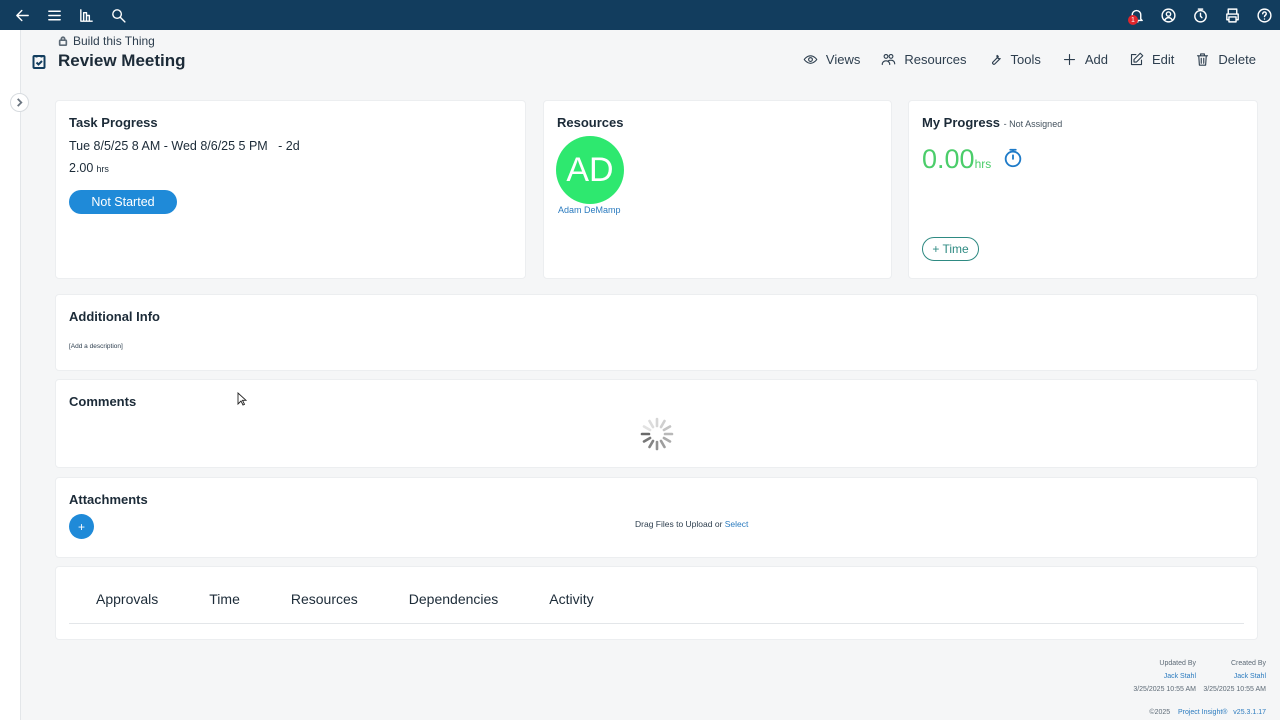 This screenshot has height=720, width=1280. I want to click on drag-upload-text: Drag Files to Upload or Select, so click(691, 524).